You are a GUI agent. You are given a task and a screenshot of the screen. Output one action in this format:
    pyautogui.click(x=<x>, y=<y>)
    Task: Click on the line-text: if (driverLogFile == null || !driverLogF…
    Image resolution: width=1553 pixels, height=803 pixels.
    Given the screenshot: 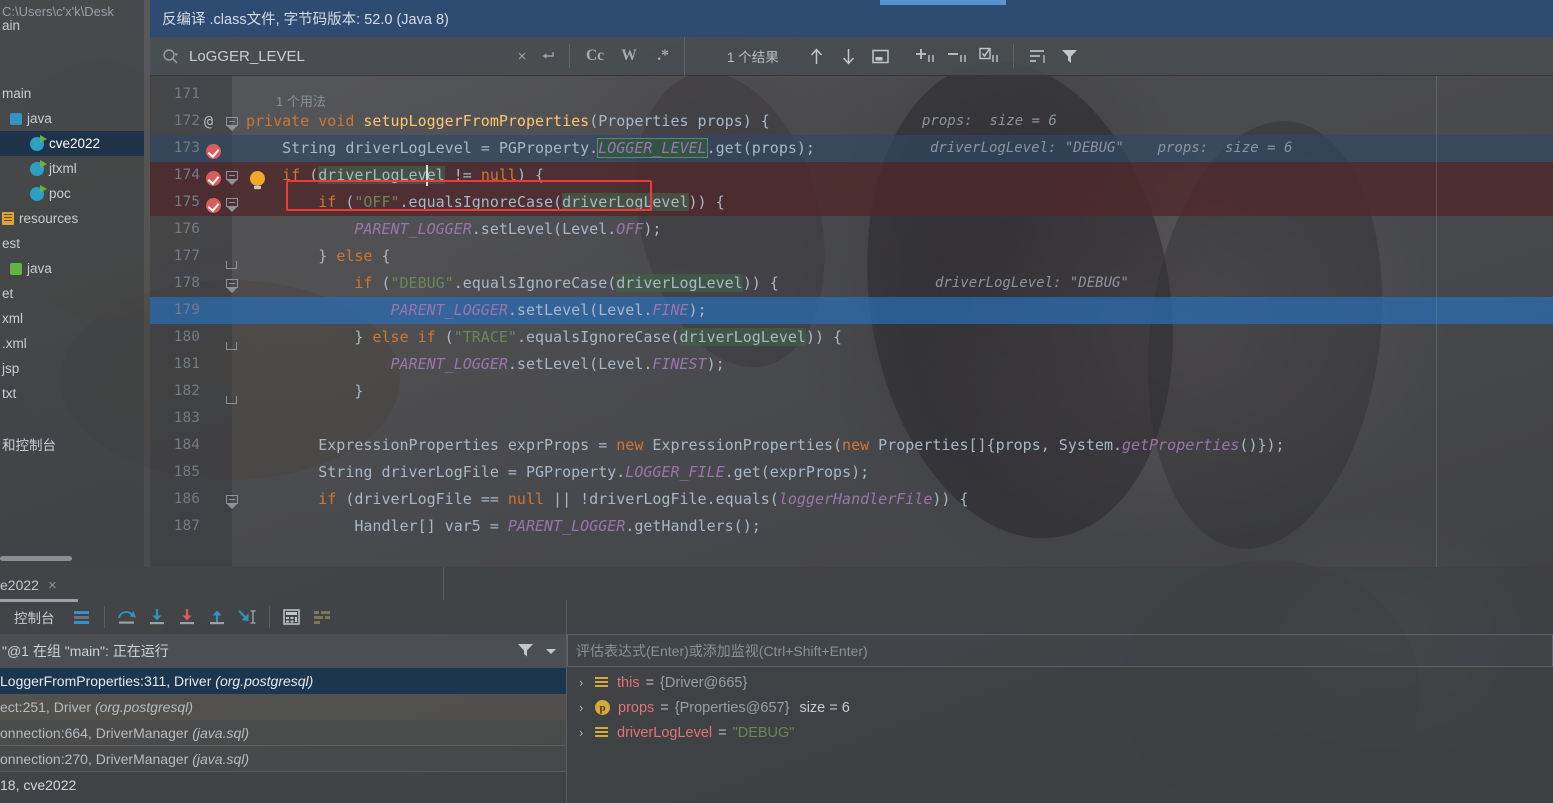 What is the action you would take?
    pyautogui.click(x=607, y=499)
    